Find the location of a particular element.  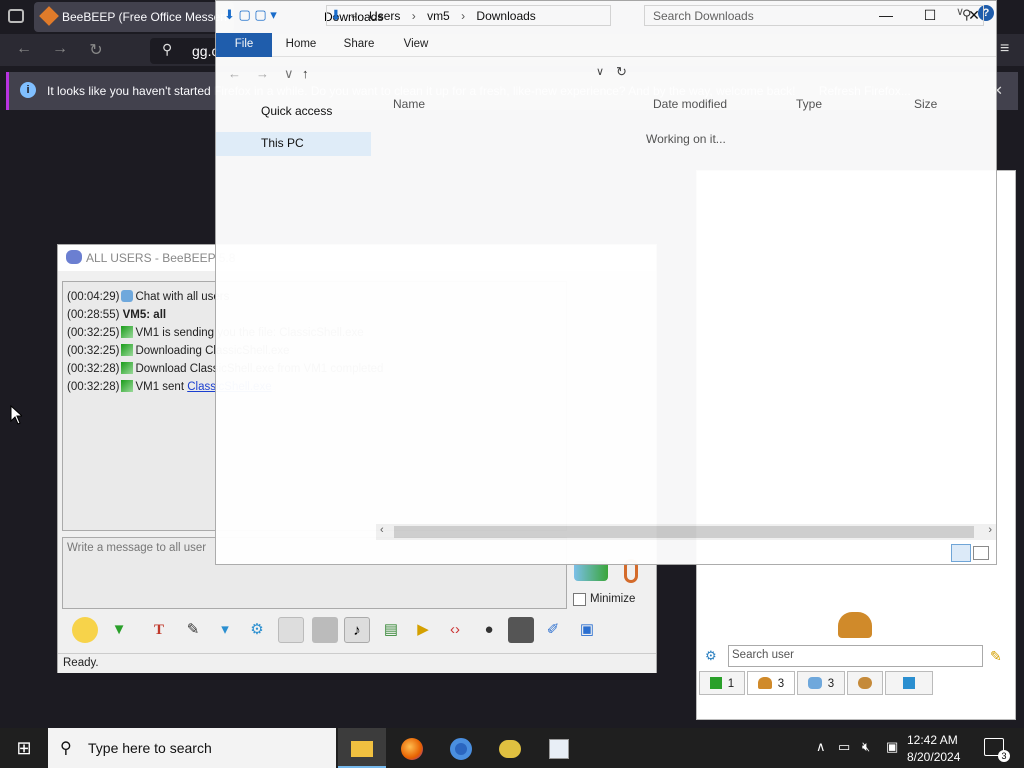

tab-list-icon is located at coordinates (16, 16).